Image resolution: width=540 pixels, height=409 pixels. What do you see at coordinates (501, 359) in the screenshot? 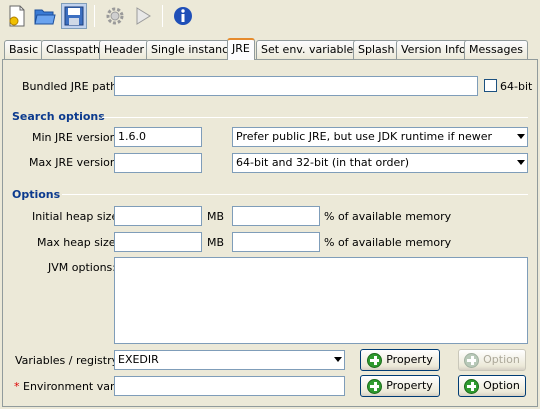
I see `add-option-label: Option` at bounding box center [501, 359].